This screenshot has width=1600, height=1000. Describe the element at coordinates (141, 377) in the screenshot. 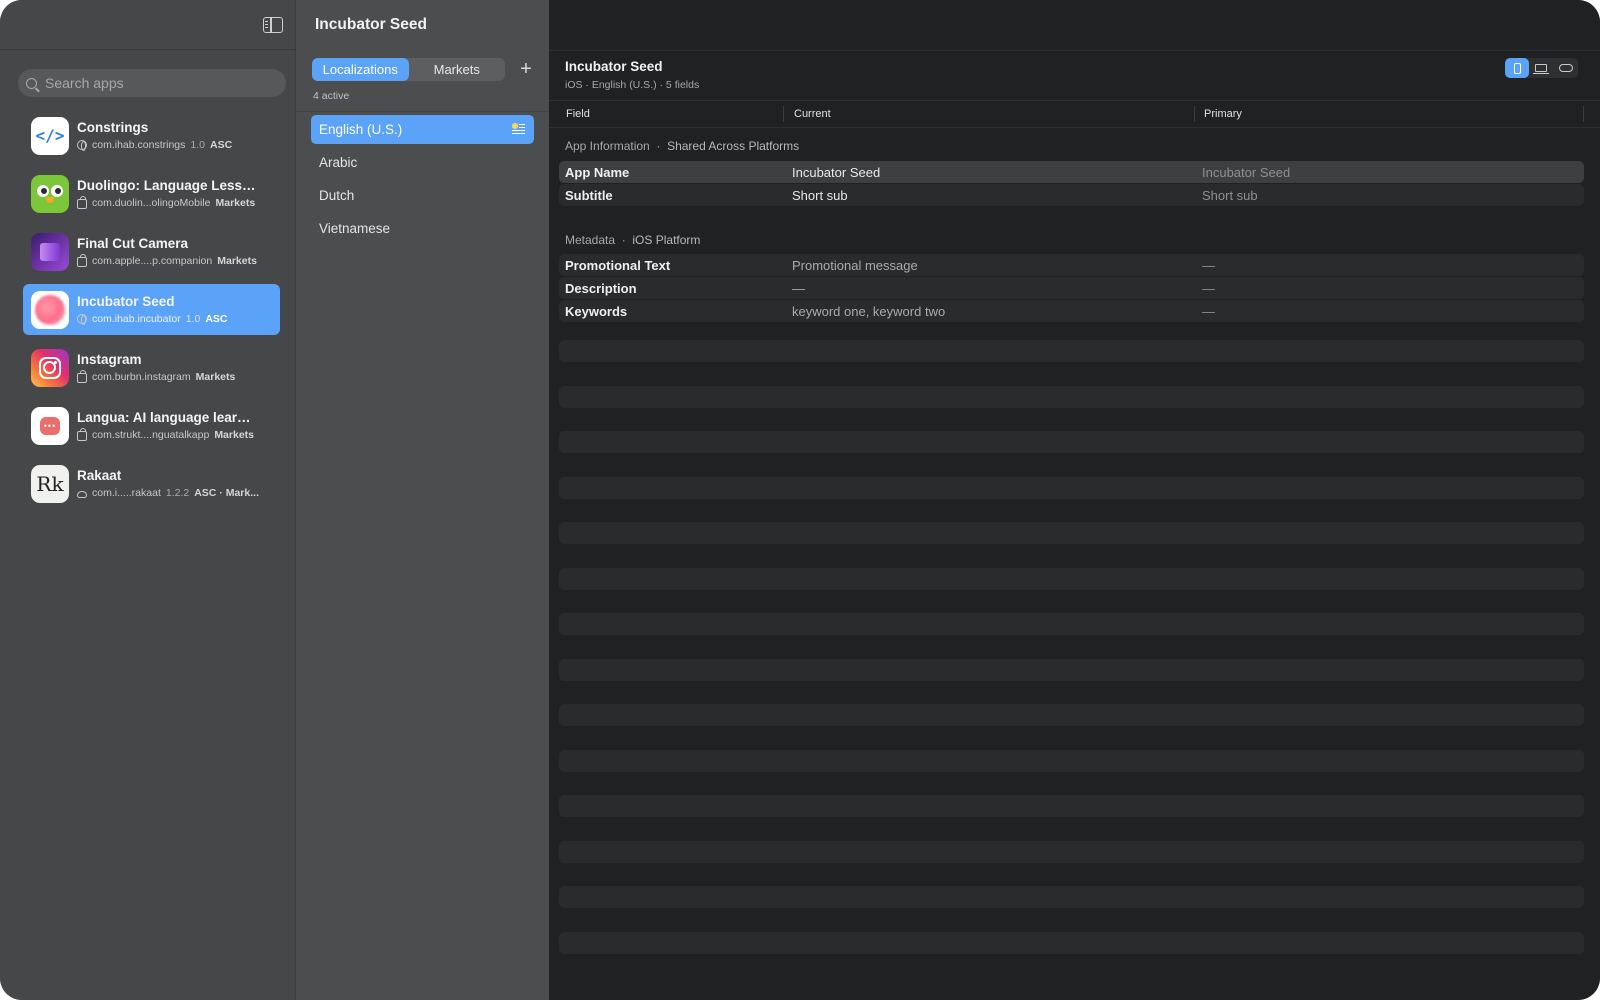

I see `app-bundle-id: com.burbn.instagram` at that location.